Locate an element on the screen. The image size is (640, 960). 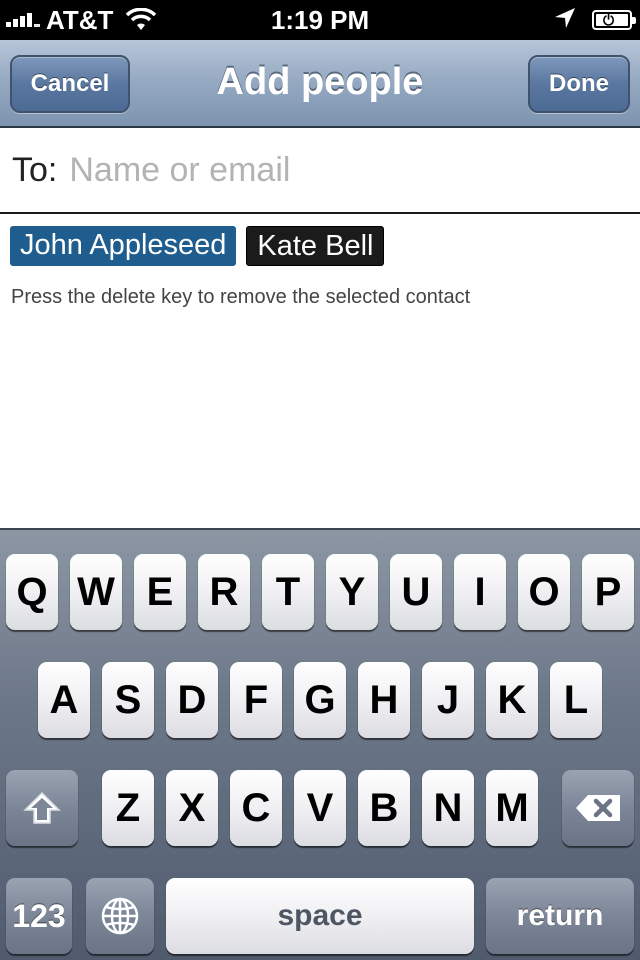
key-h: H is located at coordinates (384, 700).